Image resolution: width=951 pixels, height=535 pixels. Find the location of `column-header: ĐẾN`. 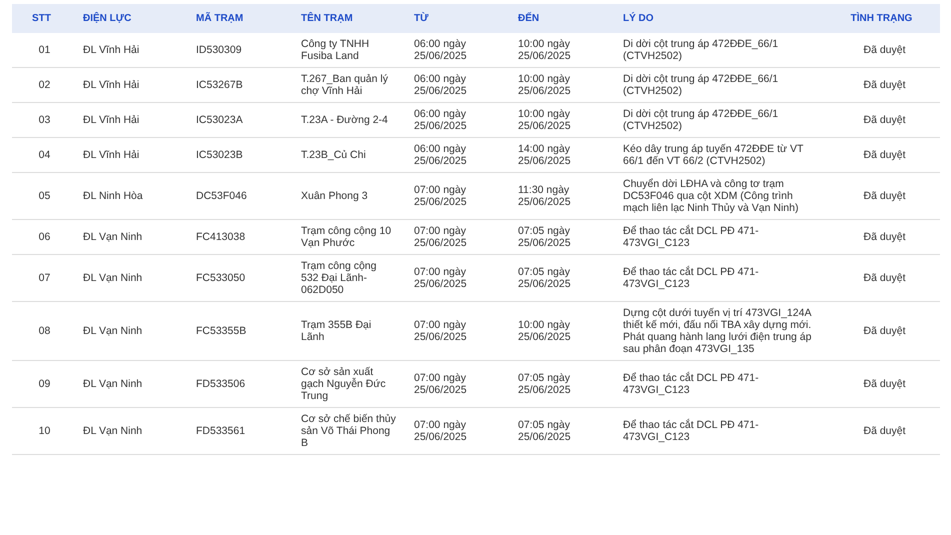

column-header: ĐẾN is located at coordinates (529, 18).